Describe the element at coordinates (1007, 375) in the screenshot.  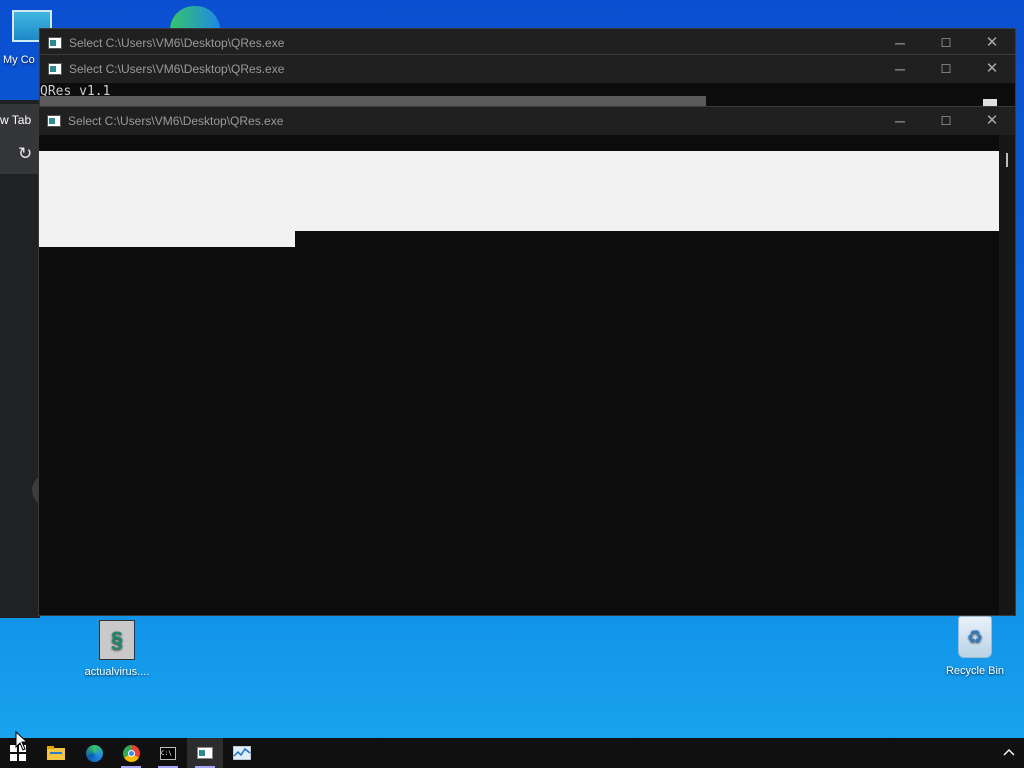
I see `vertical-scrollbar` at that location.